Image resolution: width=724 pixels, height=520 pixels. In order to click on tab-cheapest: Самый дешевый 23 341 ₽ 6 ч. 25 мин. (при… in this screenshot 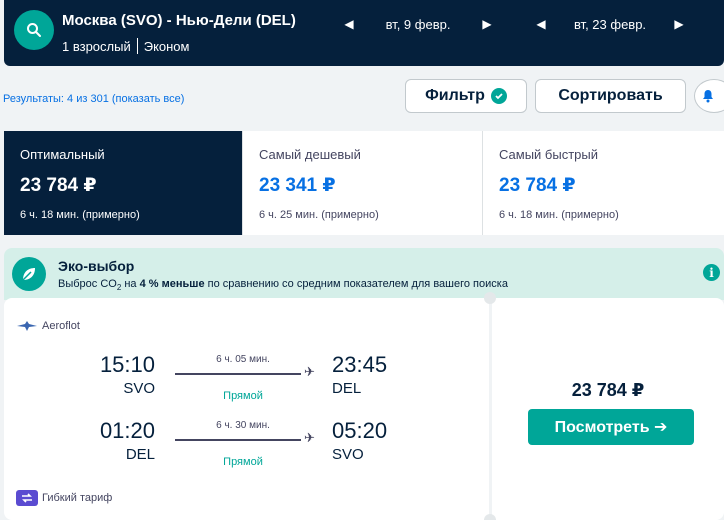, I will do `click(363, 183)`.